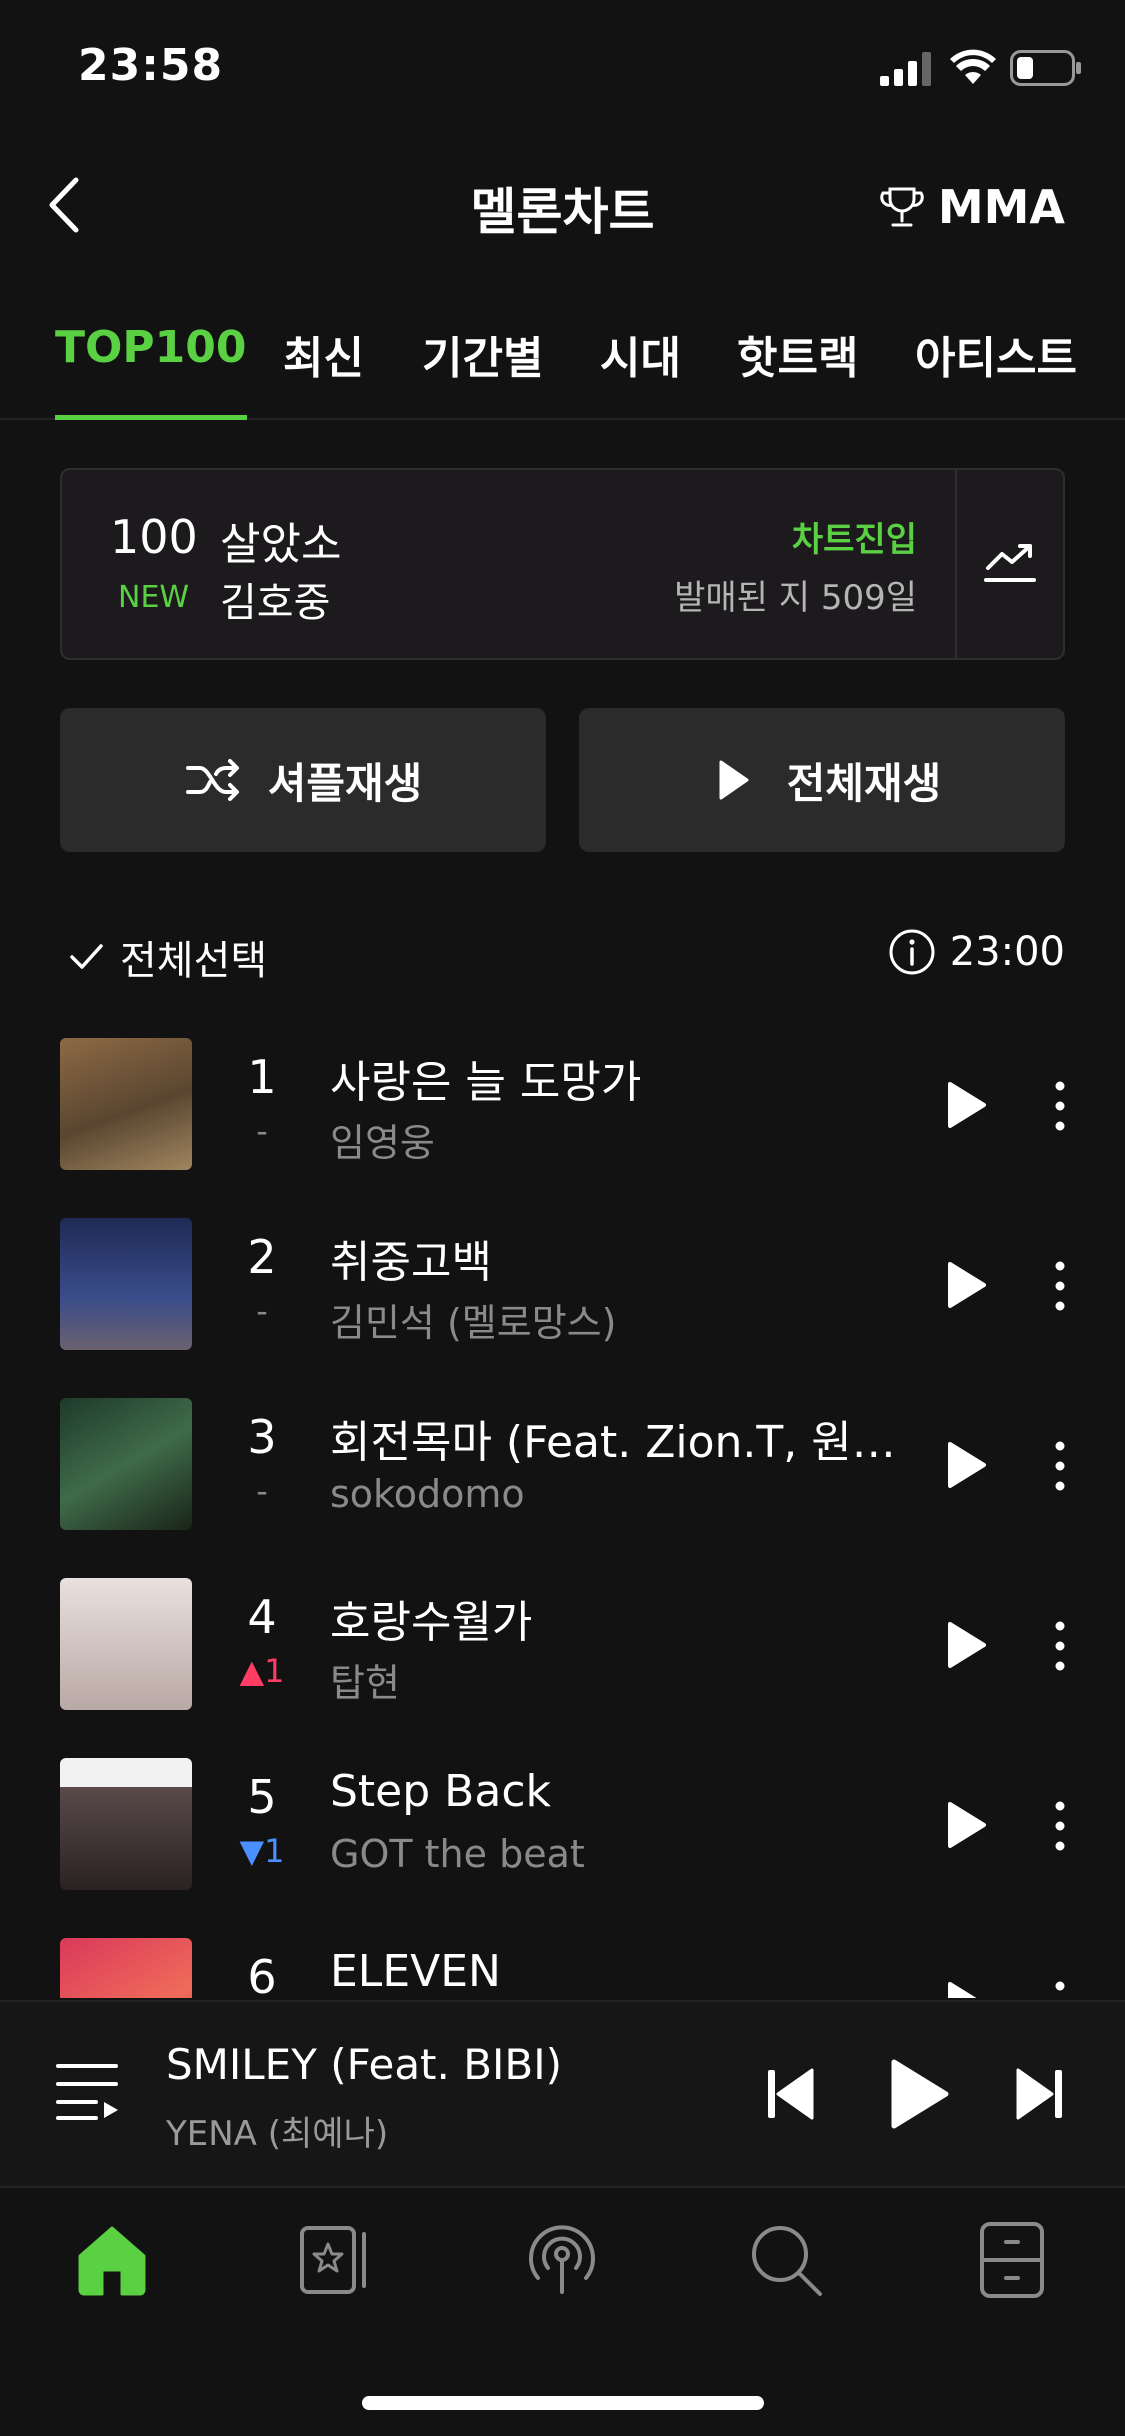  Describe the element at coordinates (281, 544) in the screenshot. I see `new-entry-song: 살았소` at that location.